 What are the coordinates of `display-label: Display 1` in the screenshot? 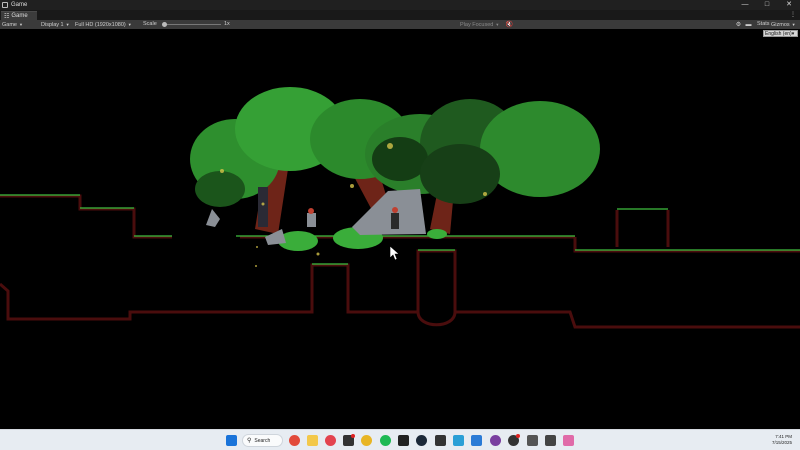 It's located at (52, 25).